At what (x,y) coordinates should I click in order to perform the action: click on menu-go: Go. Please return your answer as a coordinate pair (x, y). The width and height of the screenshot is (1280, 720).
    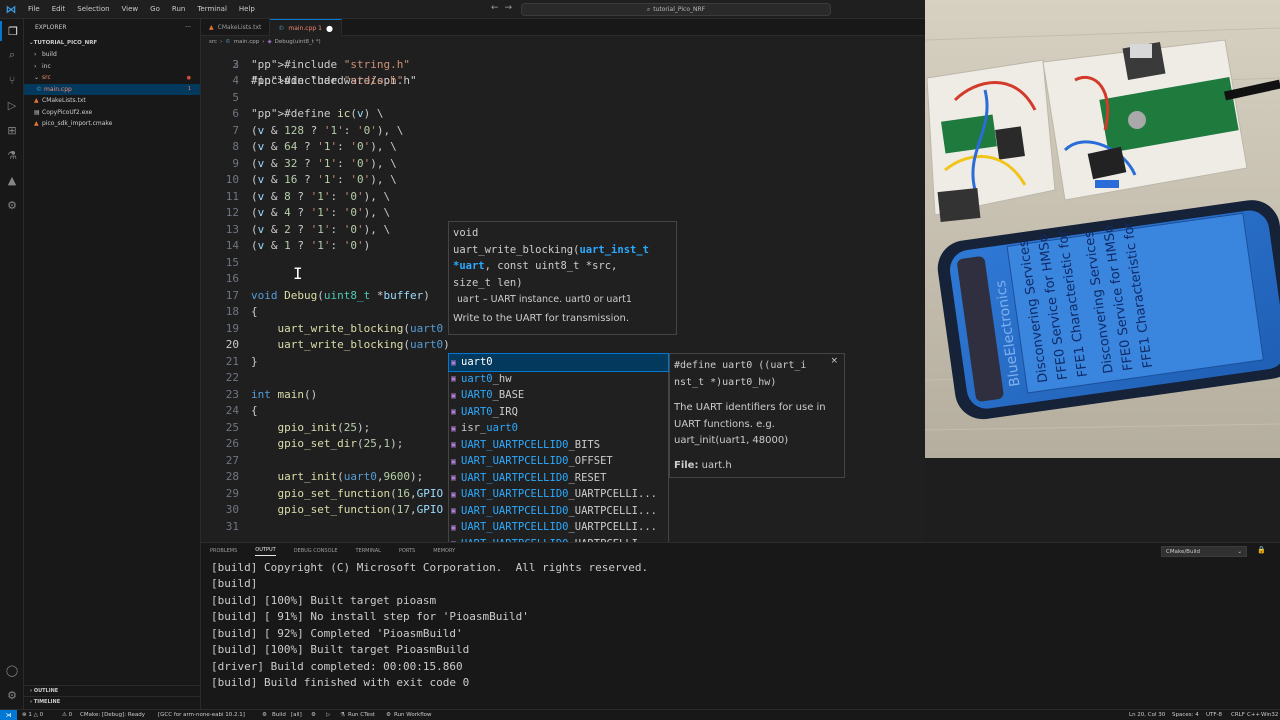
    Looking at the image, I should click on (155, 9).